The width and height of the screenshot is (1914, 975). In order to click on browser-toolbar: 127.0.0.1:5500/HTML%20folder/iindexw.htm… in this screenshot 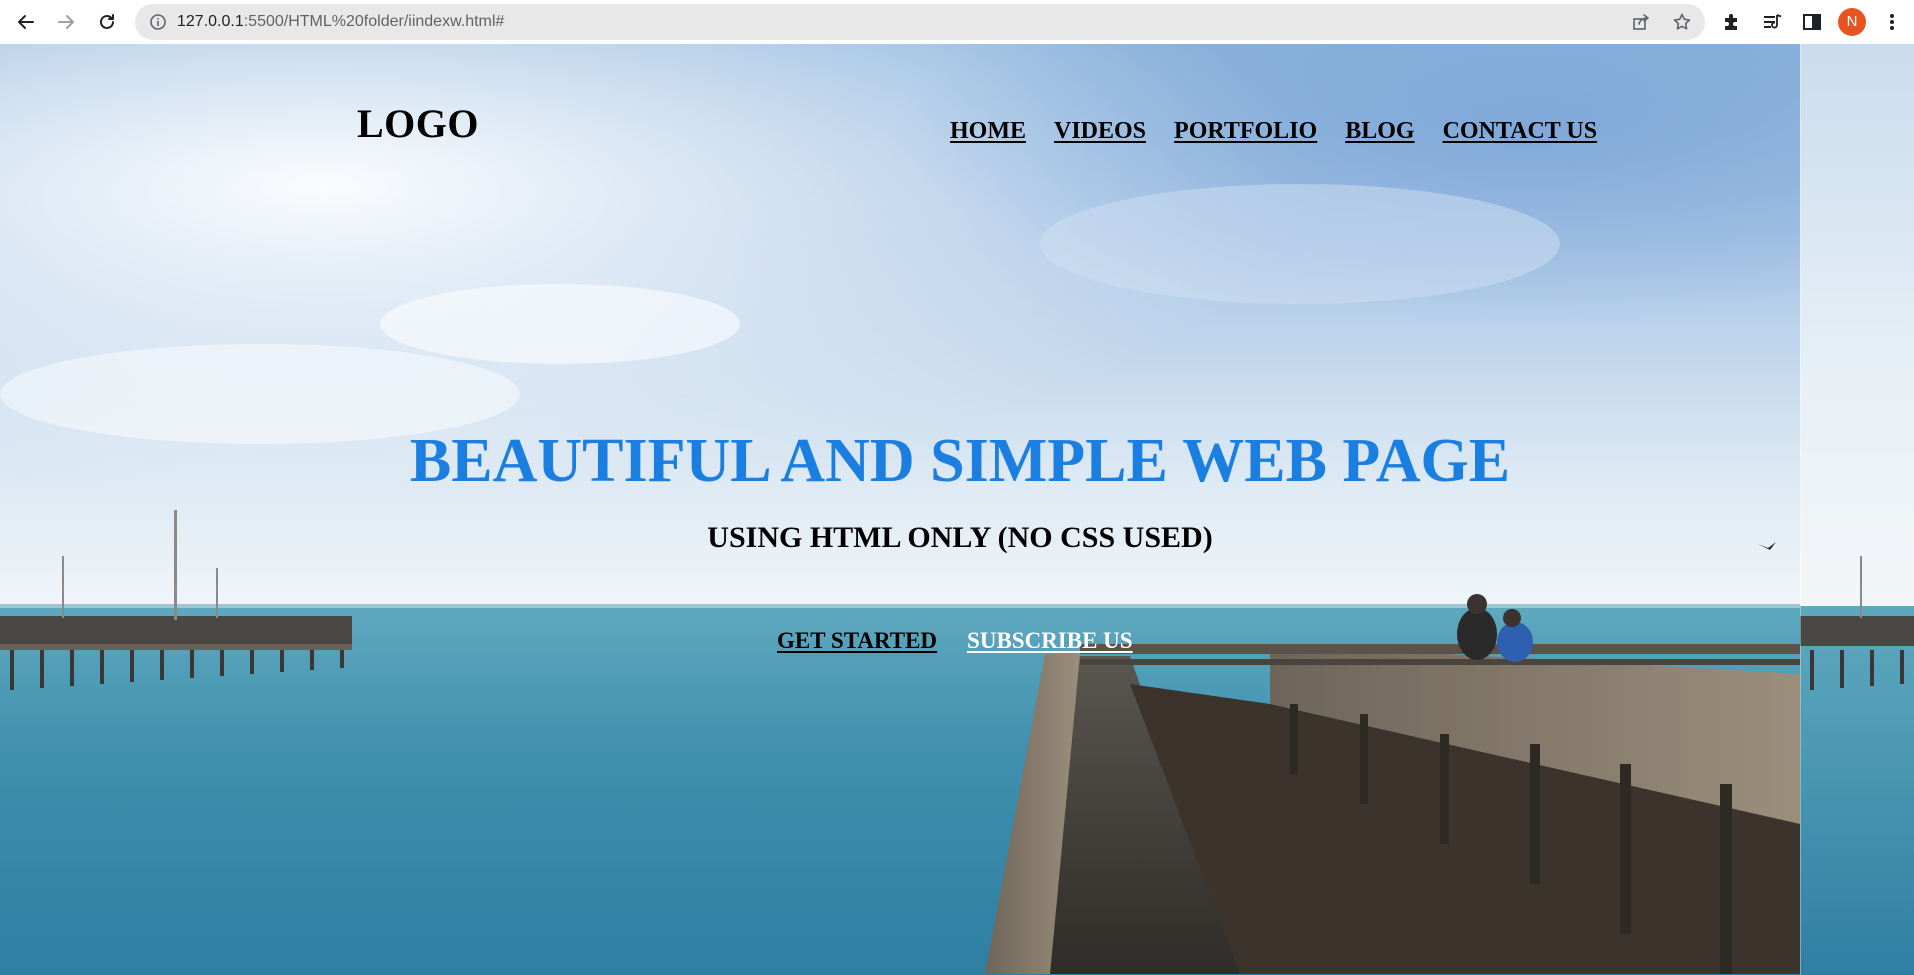, I will do `click(957, 22)`.